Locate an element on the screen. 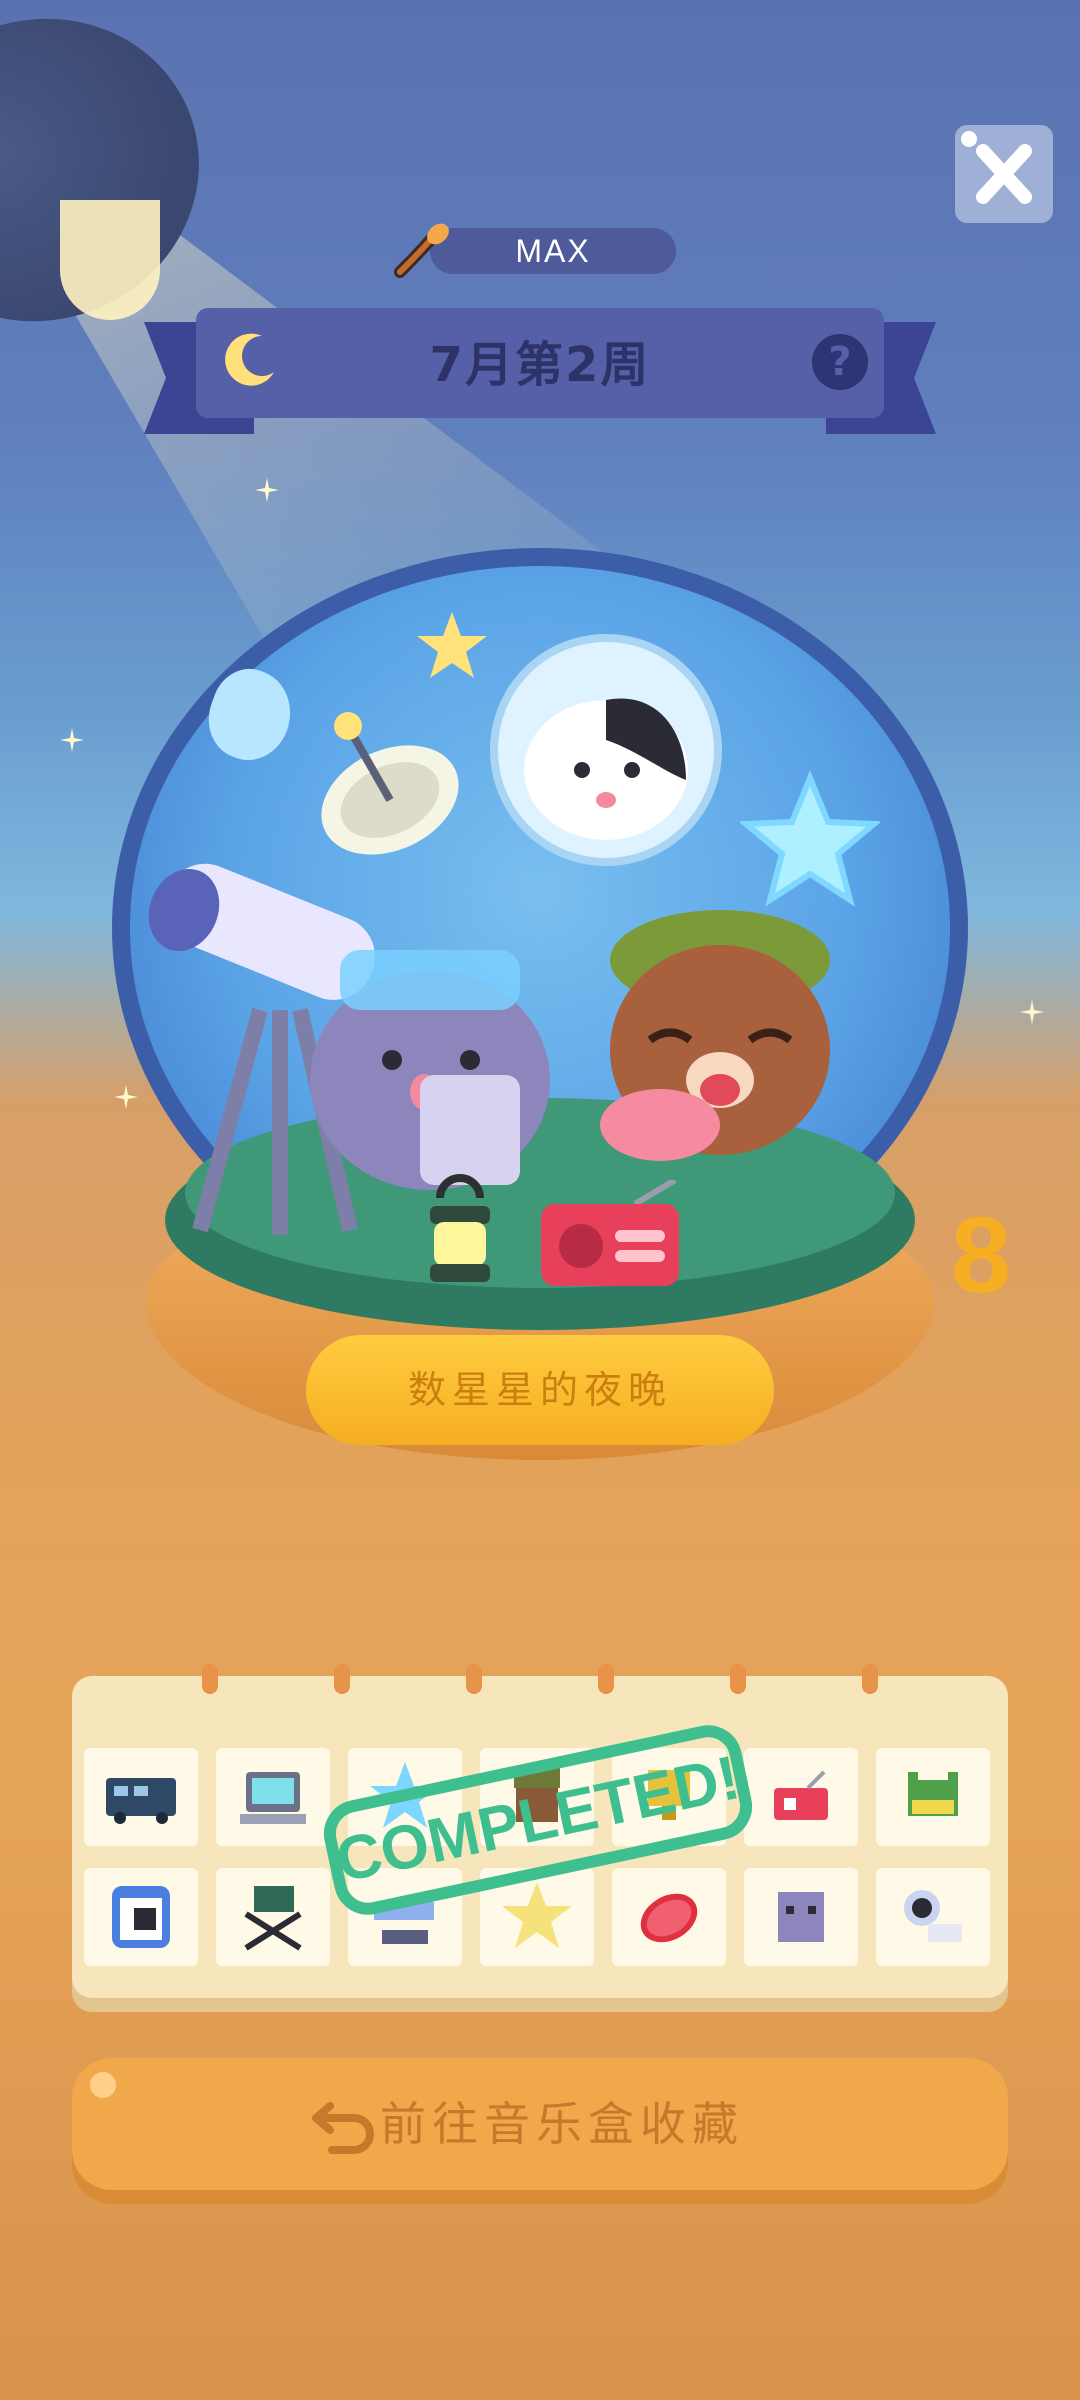 The image size is (1080, 2400). paintbrush-icon is located at coordinates (421, 250).